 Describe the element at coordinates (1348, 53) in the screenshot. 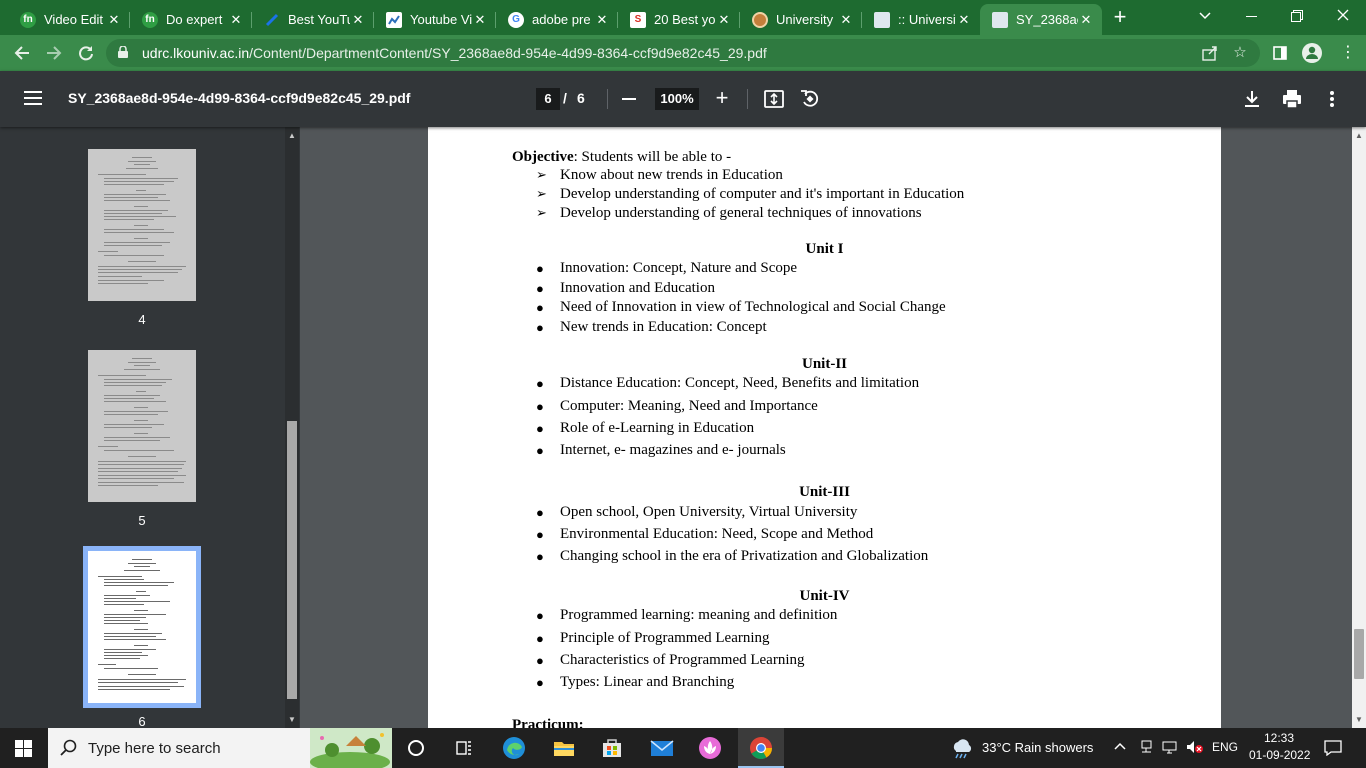

I see `menu-dots-icon: ⋮` at that location.